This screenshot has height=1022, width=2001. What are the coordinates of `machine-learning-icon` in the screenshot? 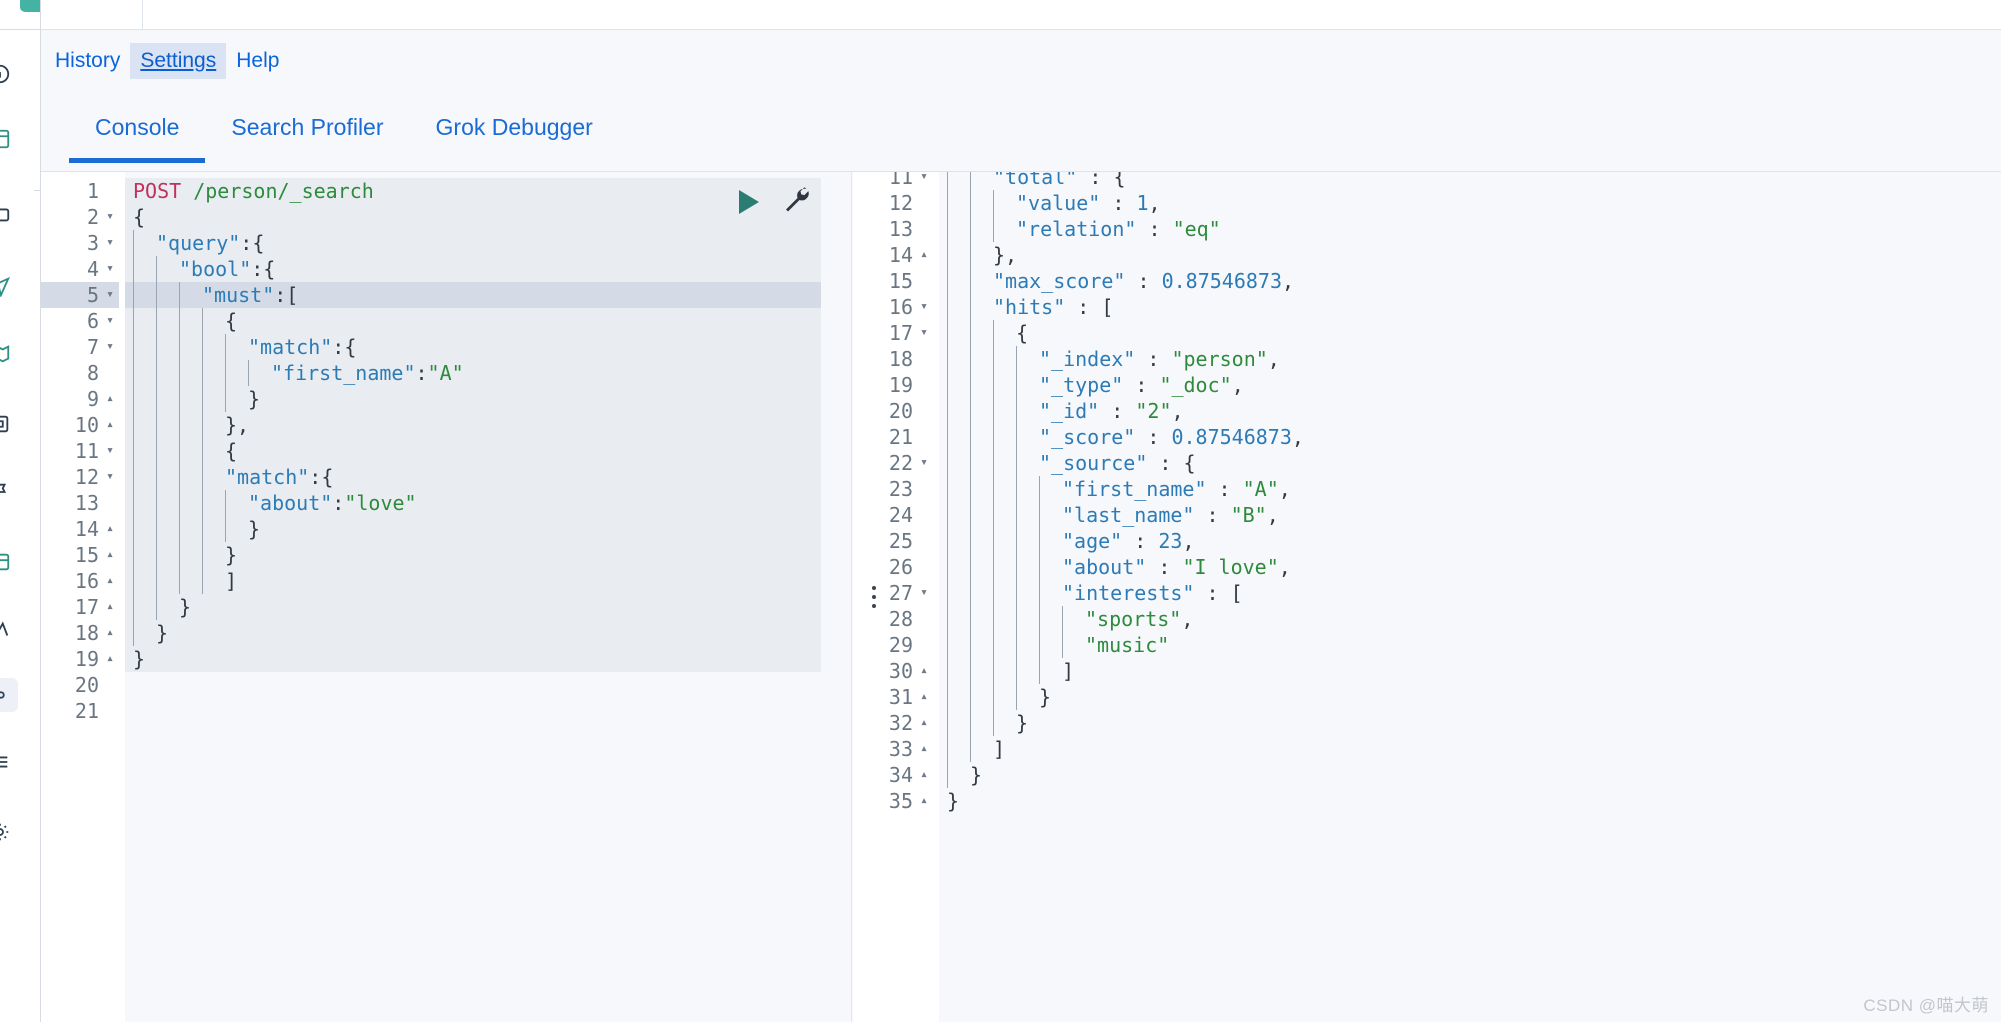 It's located at (7, 424).